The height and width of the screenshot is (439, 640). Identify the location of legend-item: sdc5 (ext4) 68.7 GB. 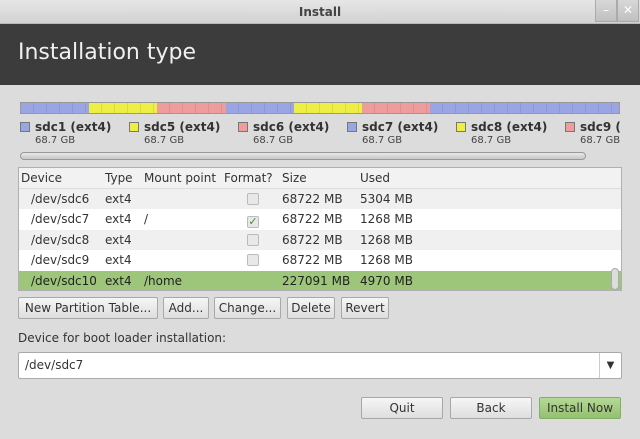
(183, 133).